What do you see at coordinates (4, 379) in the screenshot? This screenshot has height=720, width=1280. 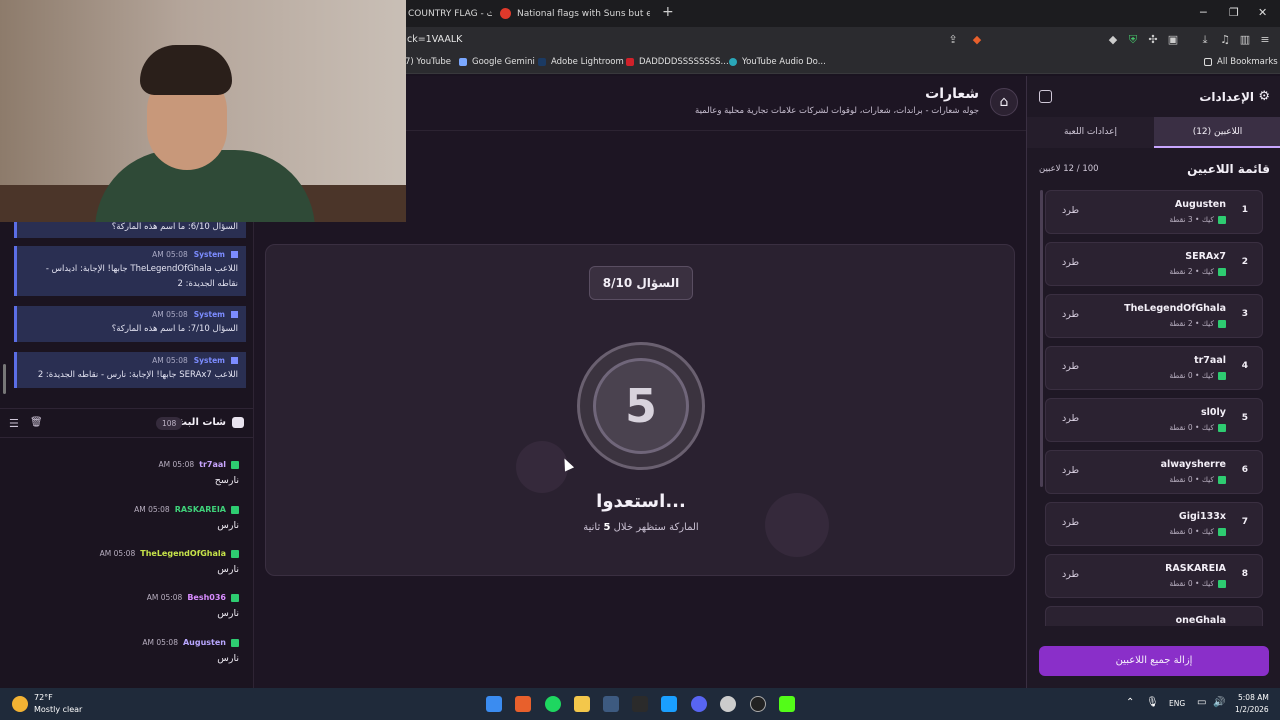 I see `system-scrollbar` at bounding box center [4, 379].